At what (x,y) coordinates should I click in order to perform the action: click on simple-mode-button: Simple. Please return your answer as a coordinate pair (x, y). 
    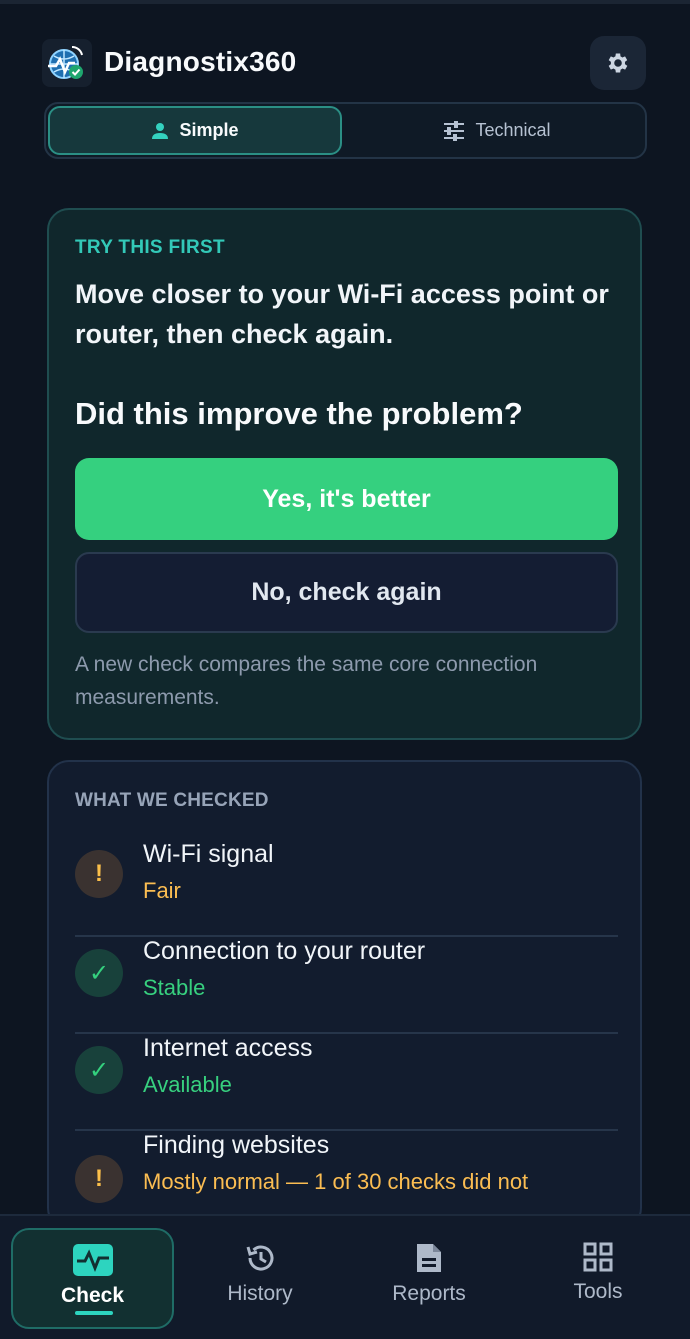
    Looking at the image, I should click on (195, 130).